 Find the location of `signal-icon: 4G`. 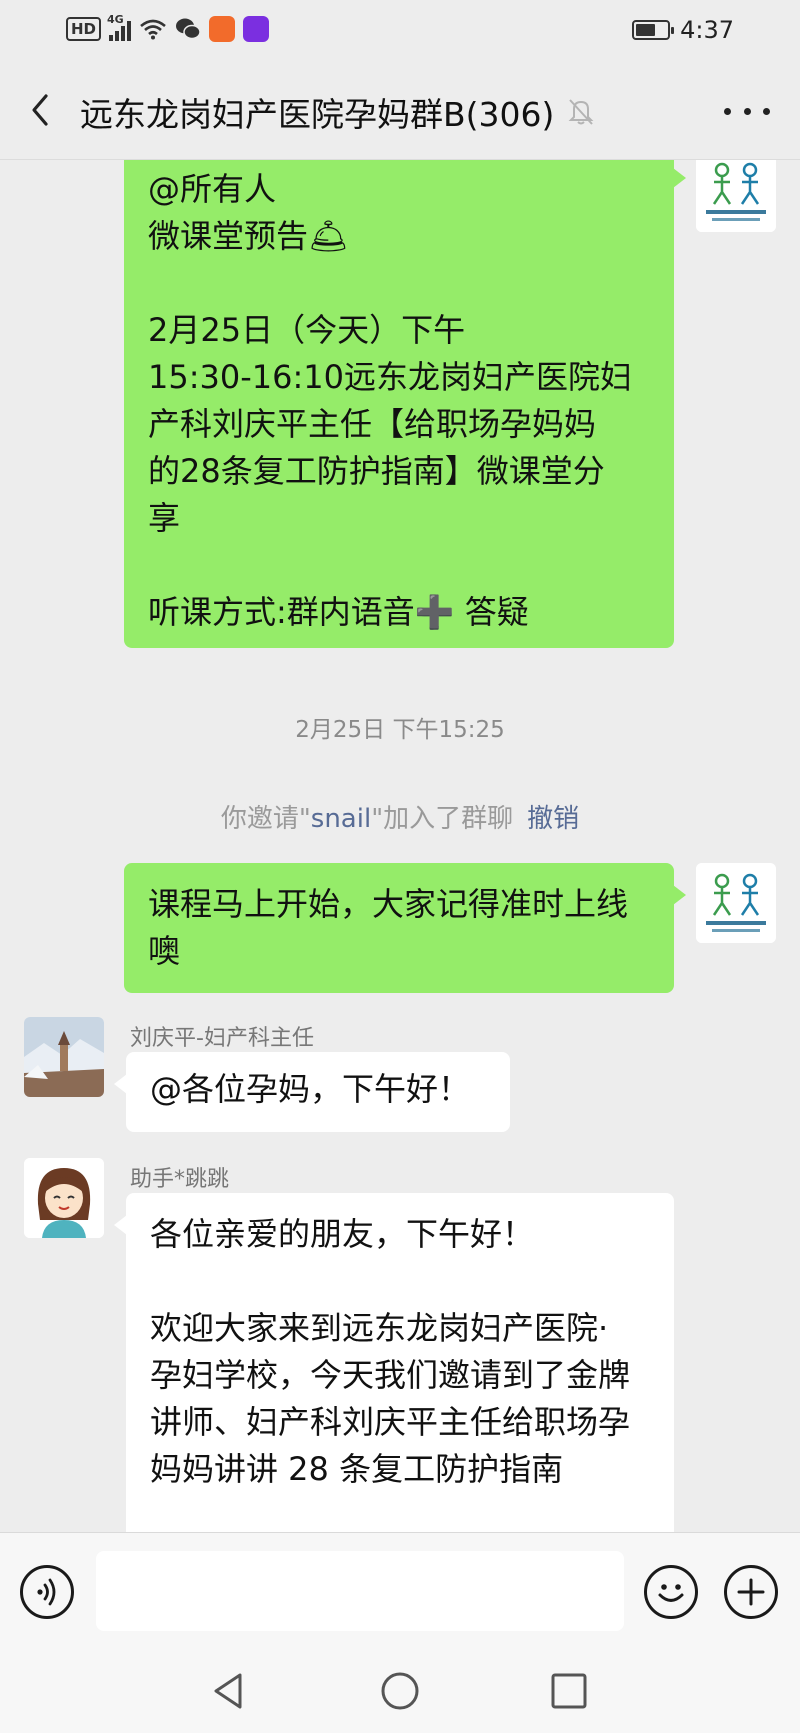

signal-icon: 4G is located at coordinates (119, 27).